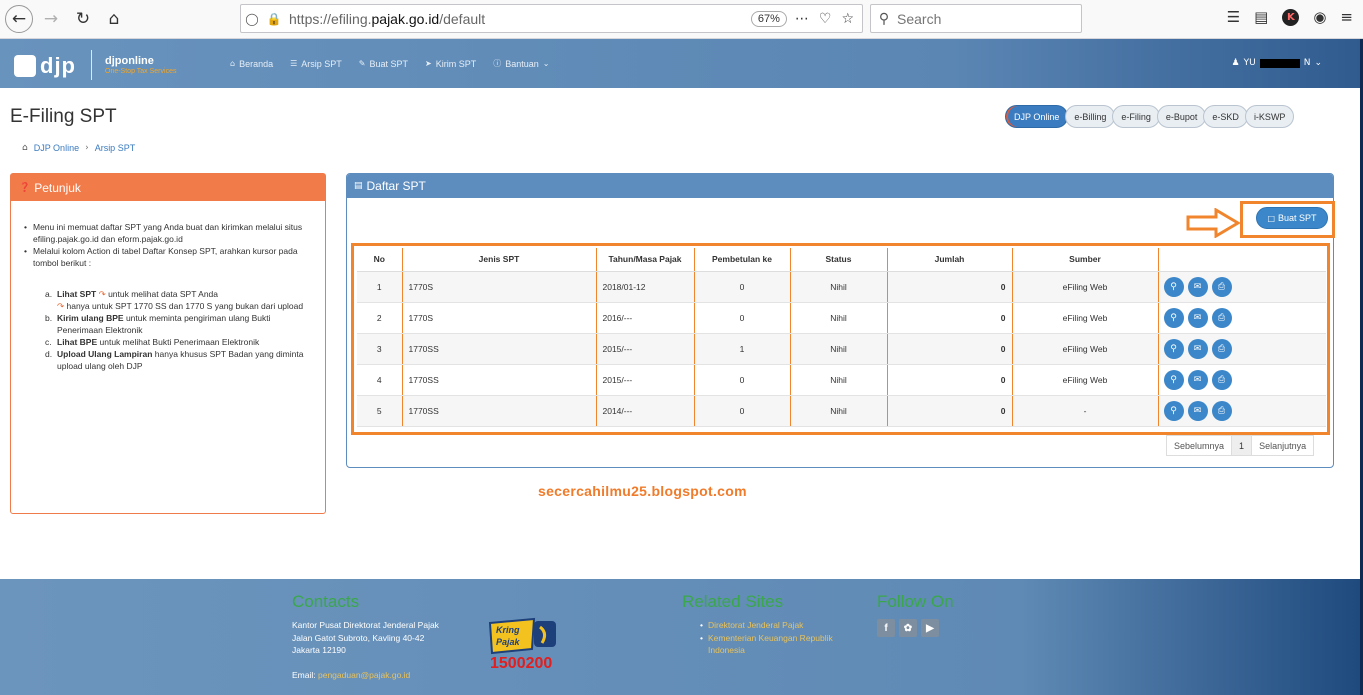 The height and width of the screenshot is (695, 1363). Describe the element at coordinates (274, 19) in the screenshot. I see `lock-icon: 🔒` at that location.